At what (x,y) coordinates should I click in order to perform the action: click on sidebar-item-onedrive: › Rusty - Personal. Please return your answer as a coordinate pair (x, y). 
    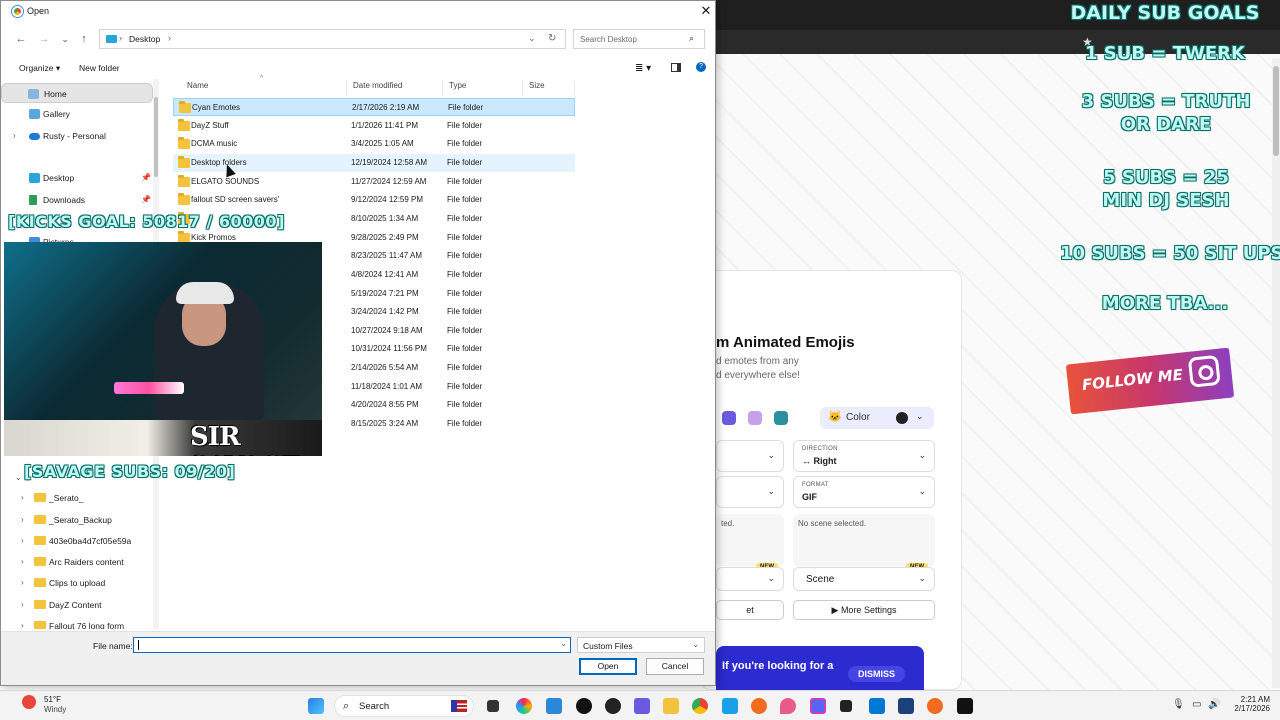
    Looking at the image, I should click on (77, 136).